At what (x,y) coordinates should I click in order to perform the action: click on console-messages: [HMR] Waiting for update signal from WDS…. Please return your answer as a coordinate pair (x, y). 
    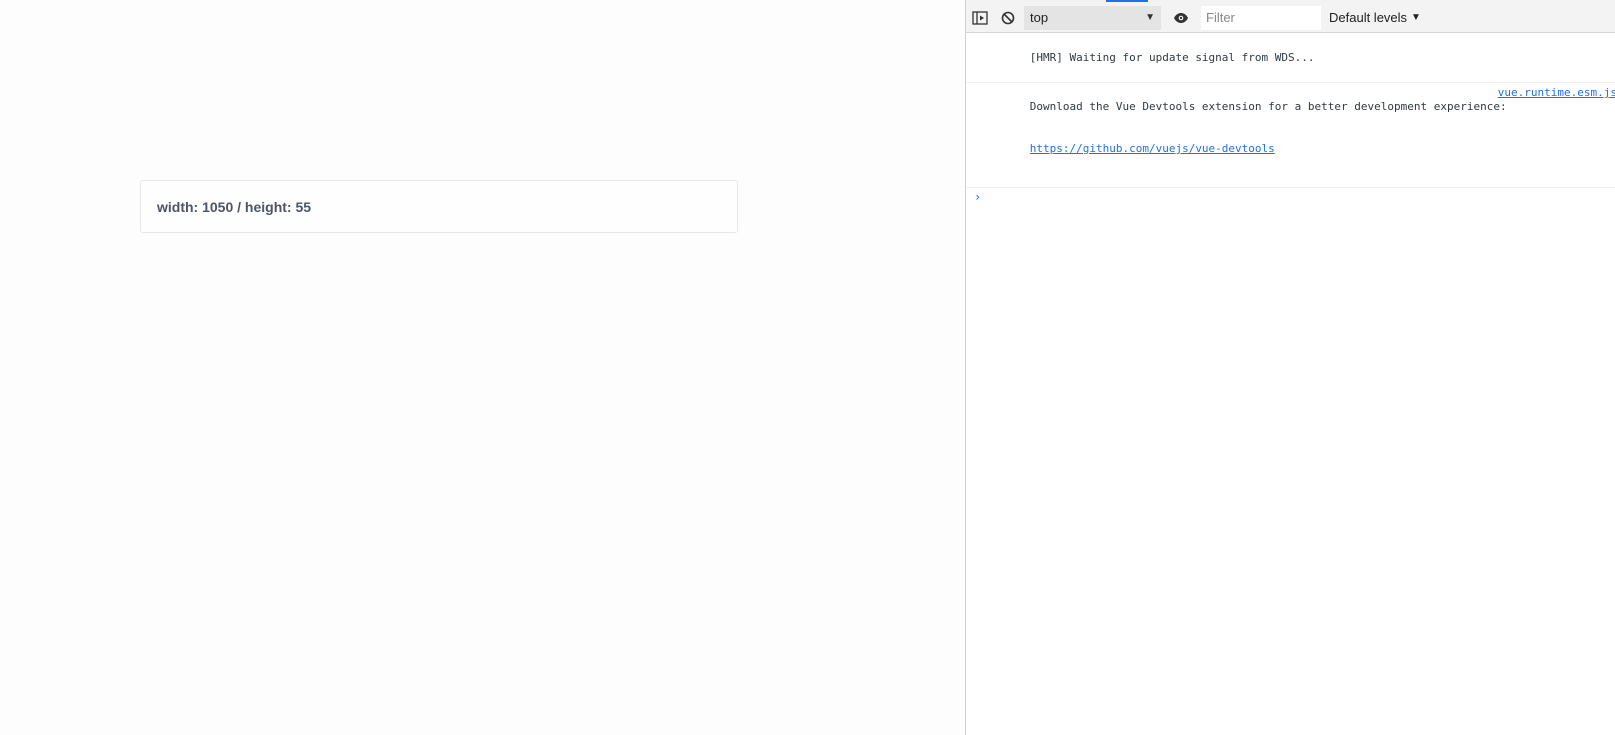
    Looking at the image, I should click on (1290, 121).